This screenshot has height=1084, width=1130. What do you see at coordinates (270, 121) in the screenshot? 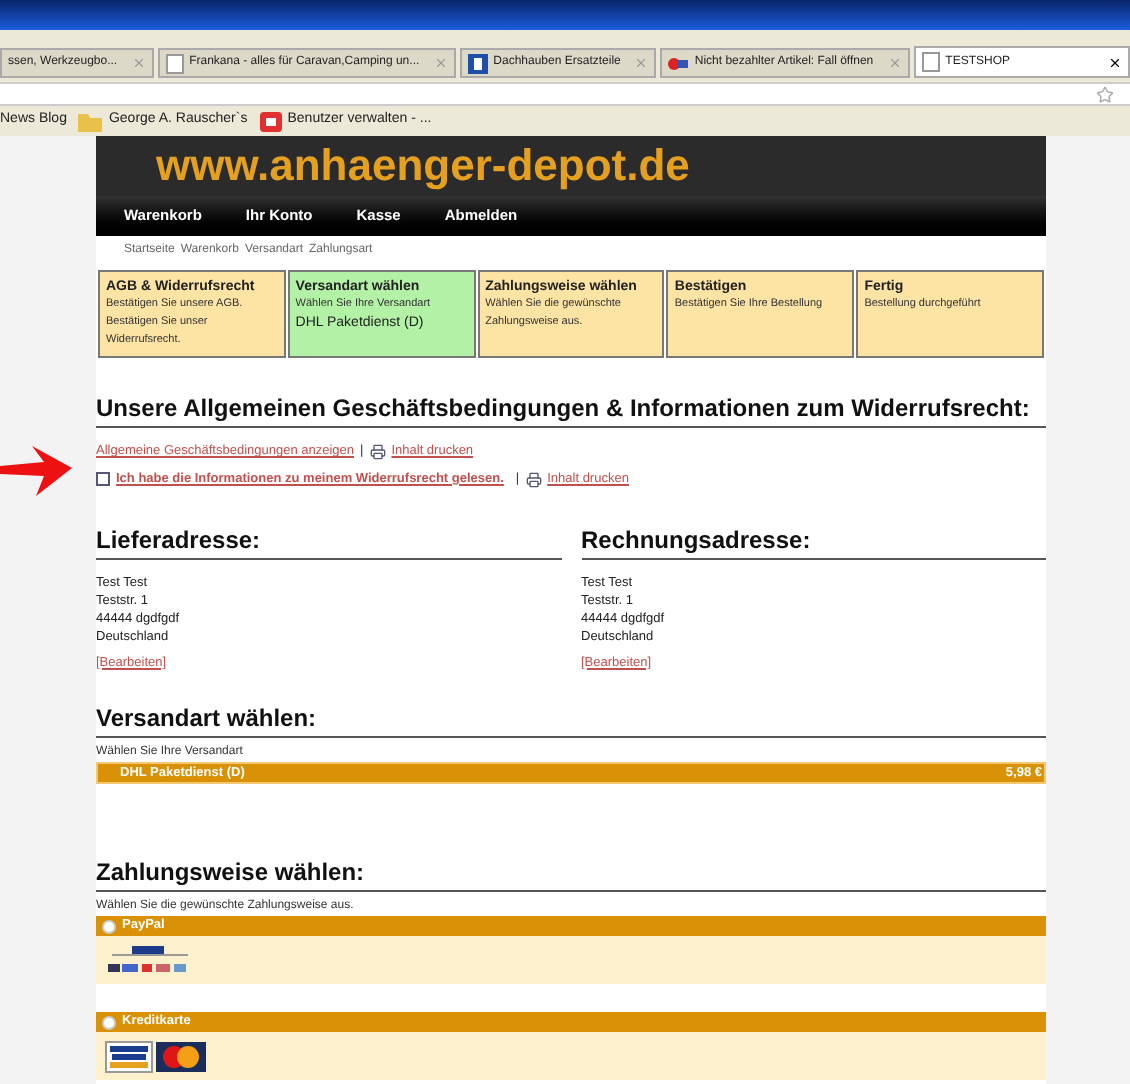
I see `logo-icon` at bounding box center [270, 121].